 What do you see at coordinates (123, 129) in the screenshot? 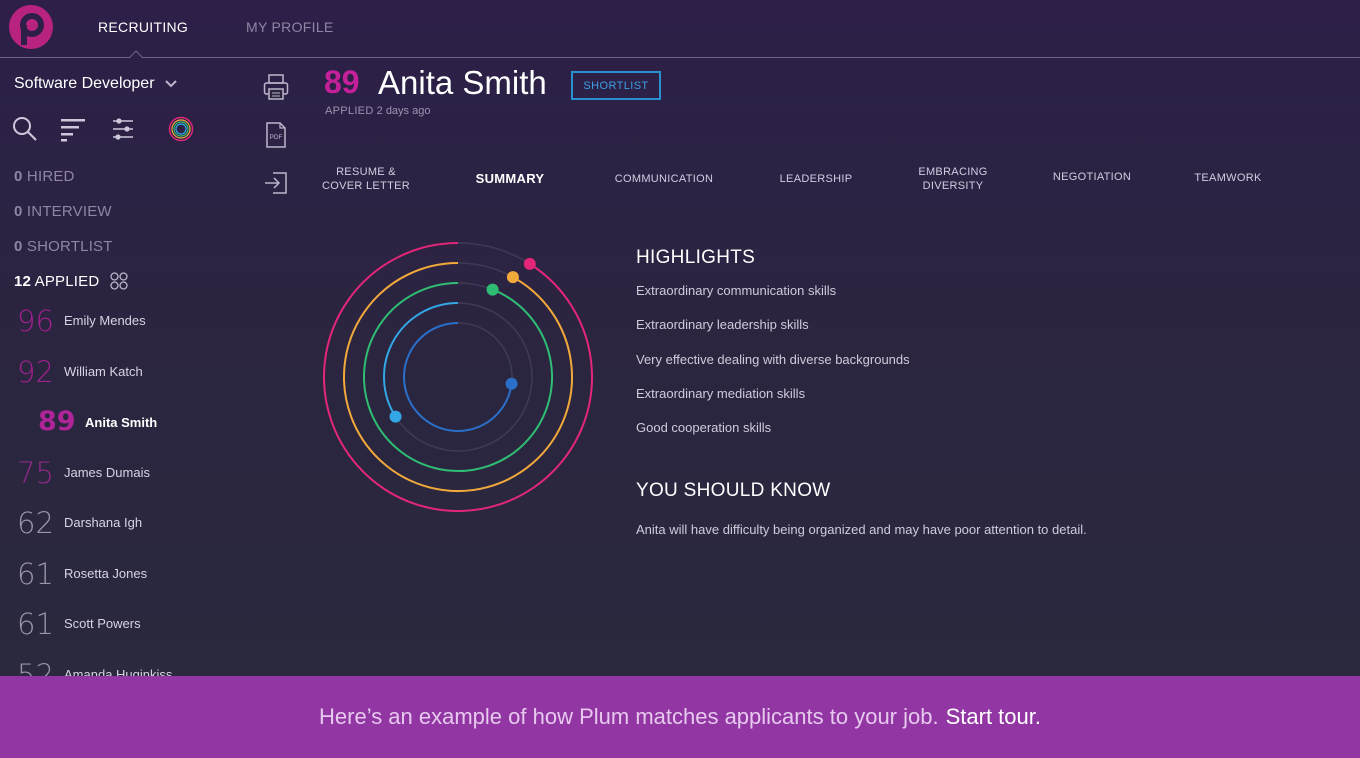
I see `filter-sliders-icon` at bounding box center [123, 129].